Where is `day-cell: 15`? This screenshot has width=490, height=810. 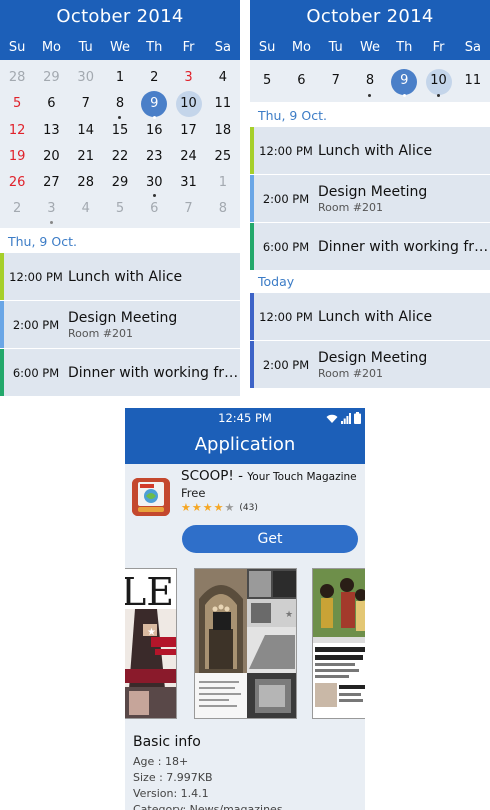
day-cell: 15 is located at coordinates (120, 131).